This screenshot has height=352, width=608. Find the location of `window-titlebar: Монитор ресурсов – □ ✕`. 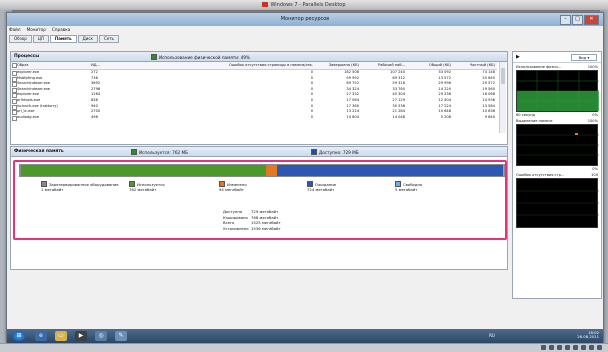

window-titlebar: Монитор ресурсов – □ ✕ is located at coordinates (305, 19).